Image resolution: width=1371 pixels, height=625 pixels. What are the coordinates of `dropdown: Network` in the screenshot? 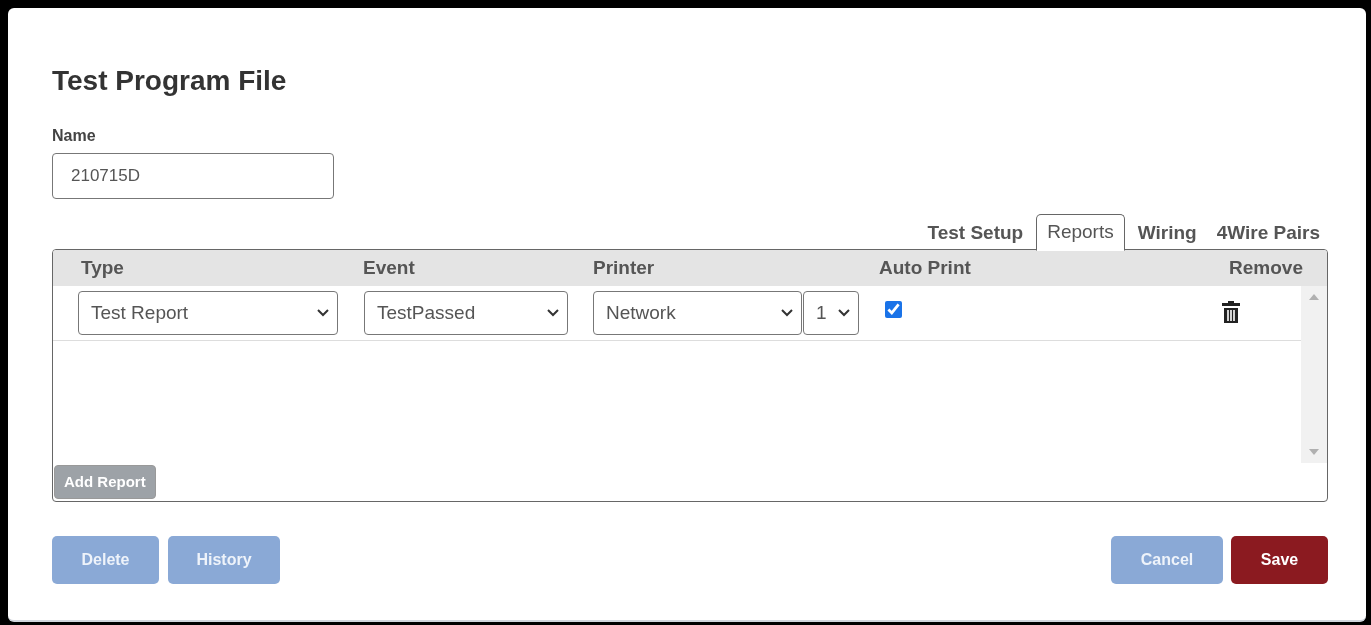 It's located at (697, 313).